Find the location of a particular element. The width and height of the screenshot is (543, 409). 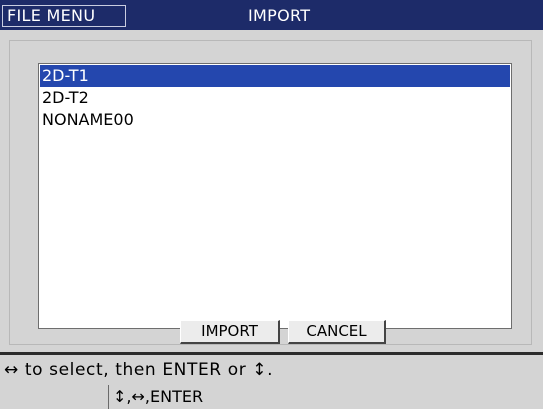

key-hint-bar: ↕,↔,ENTER is located at coordinates (271, 397).